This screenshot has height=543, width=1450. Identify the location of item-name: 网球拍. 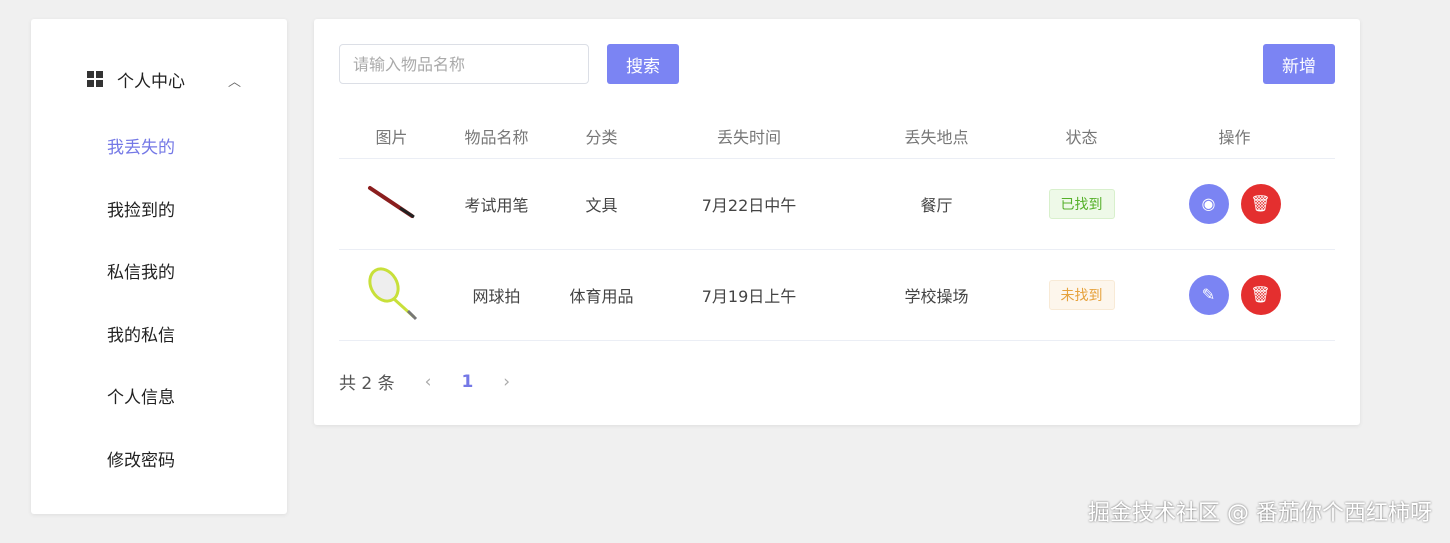
(496, 295).